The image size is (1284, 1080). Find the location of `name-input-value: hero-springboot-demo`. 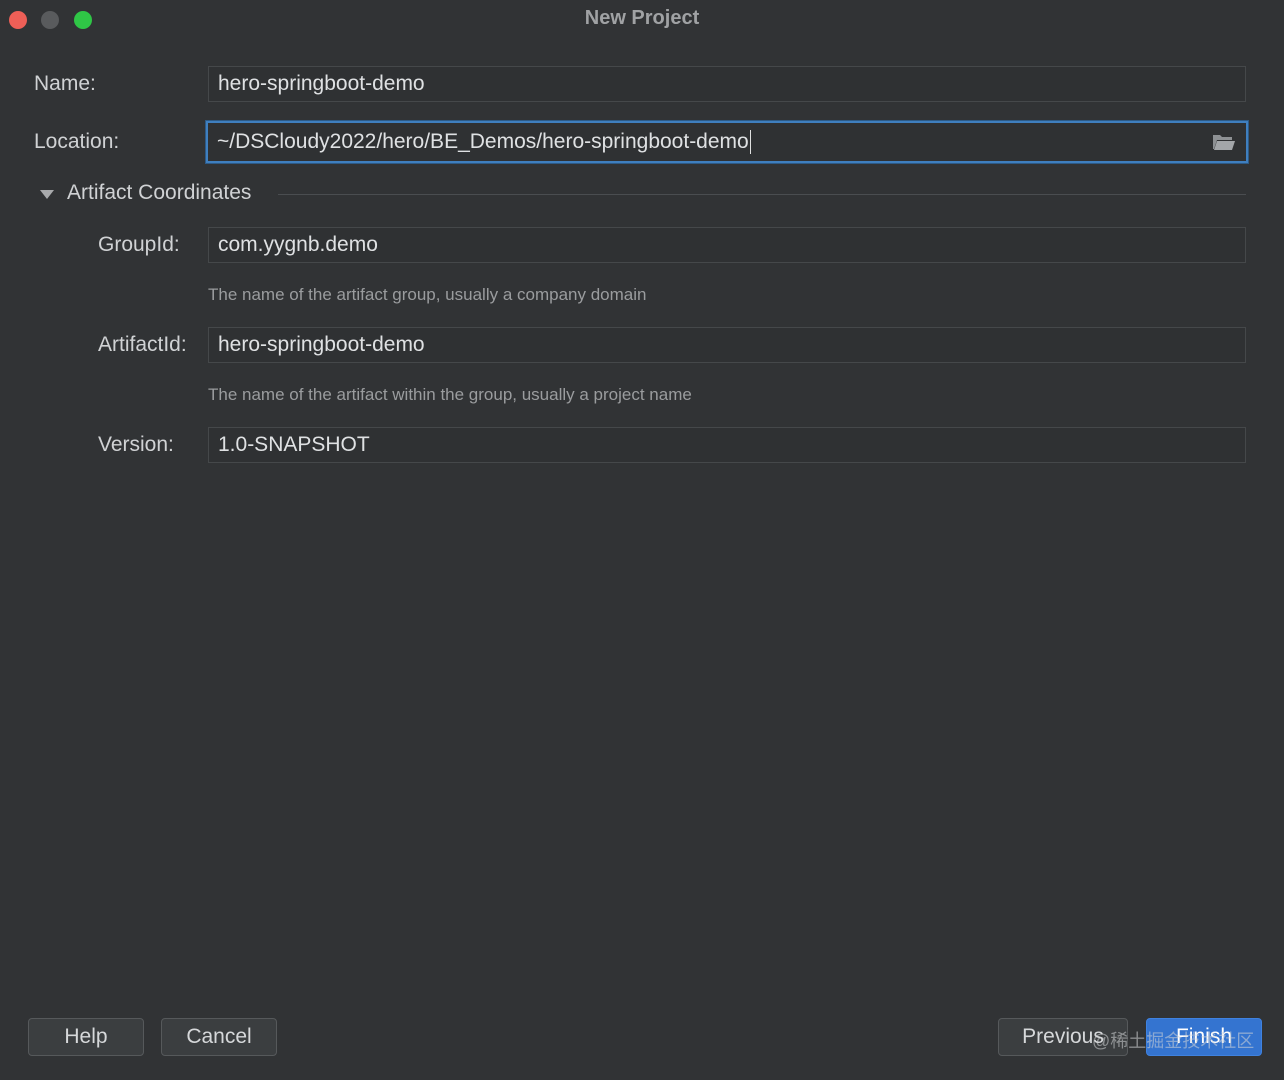

name-input-value: hero-springboot-demo is located at coordinates (321, 83).